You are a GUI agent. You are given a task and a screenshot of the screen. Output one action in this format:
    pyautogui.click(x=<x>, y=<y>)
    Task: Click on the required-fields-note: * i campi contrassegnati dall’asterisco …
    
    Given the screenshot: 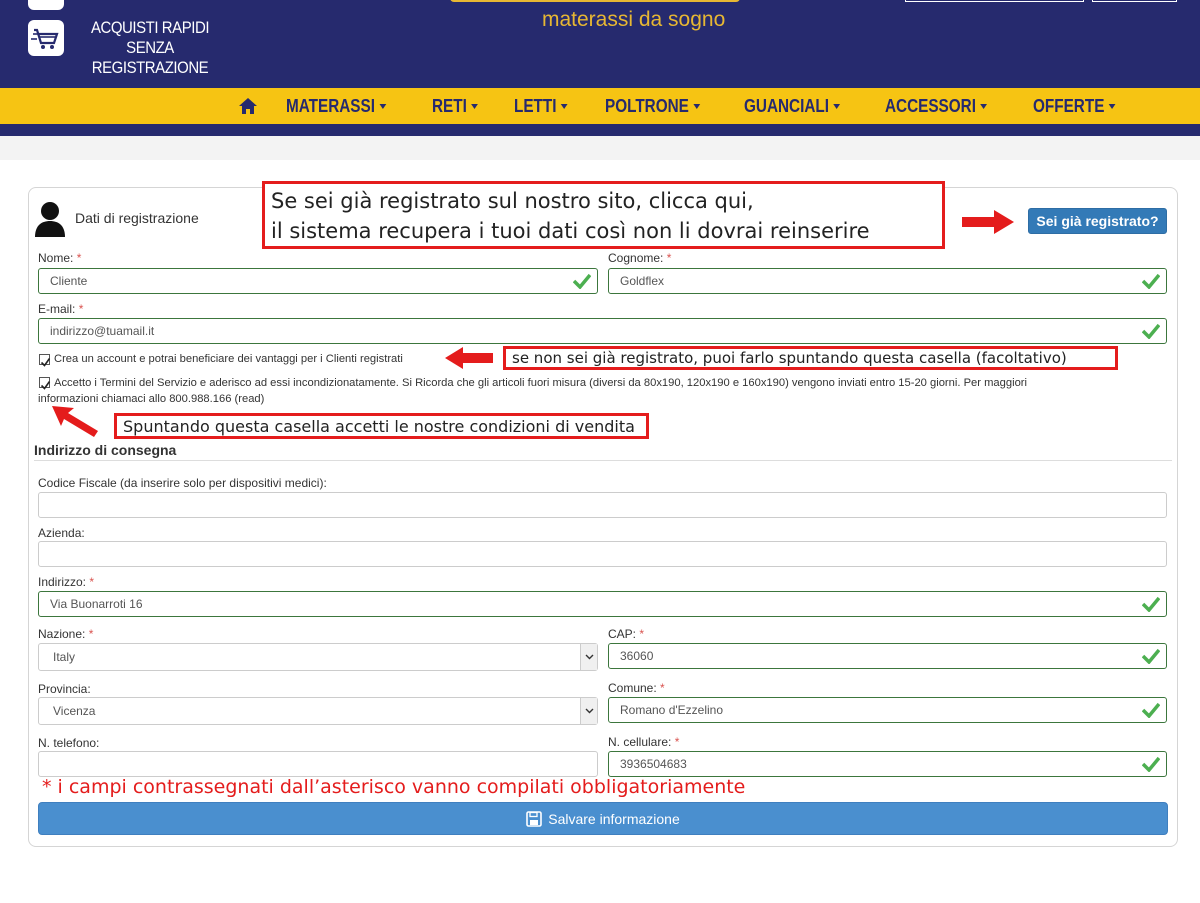 What is the action you would take?
    pyautogui.click(x=394, y=787)
    